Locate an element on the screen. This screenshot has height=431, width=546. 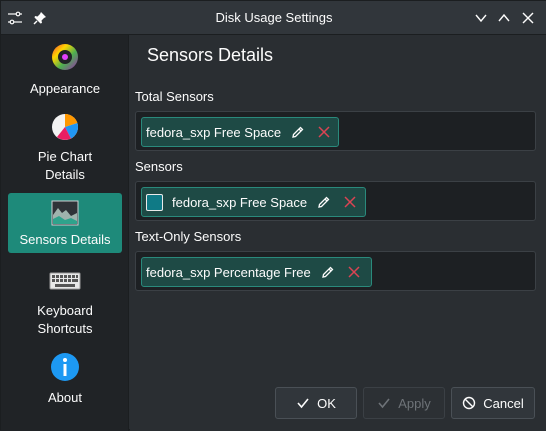
color-swatch is located at coordinates (154, 202).